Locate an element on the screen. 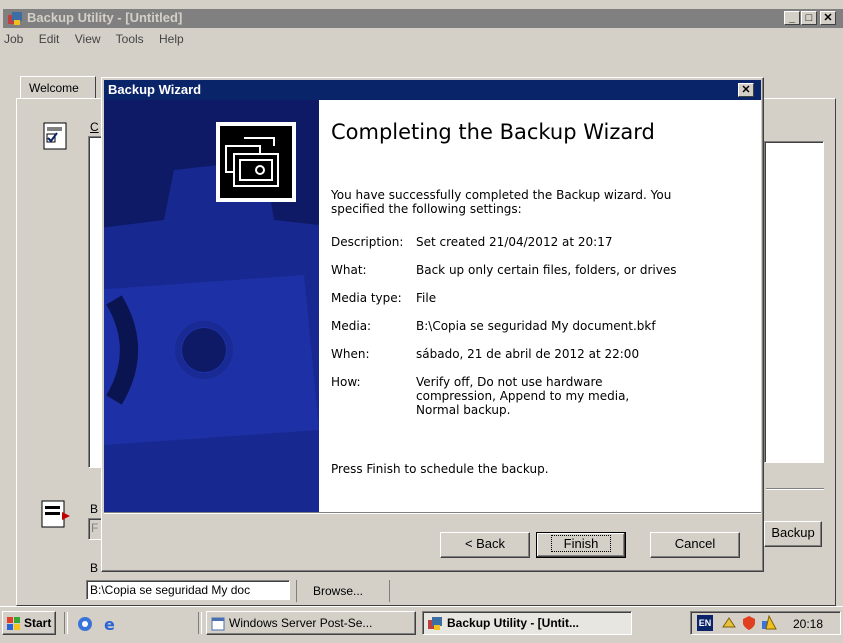 The height and width of the screenshot is (643, 843). wizard-logo is located at coordinates (256, 162).